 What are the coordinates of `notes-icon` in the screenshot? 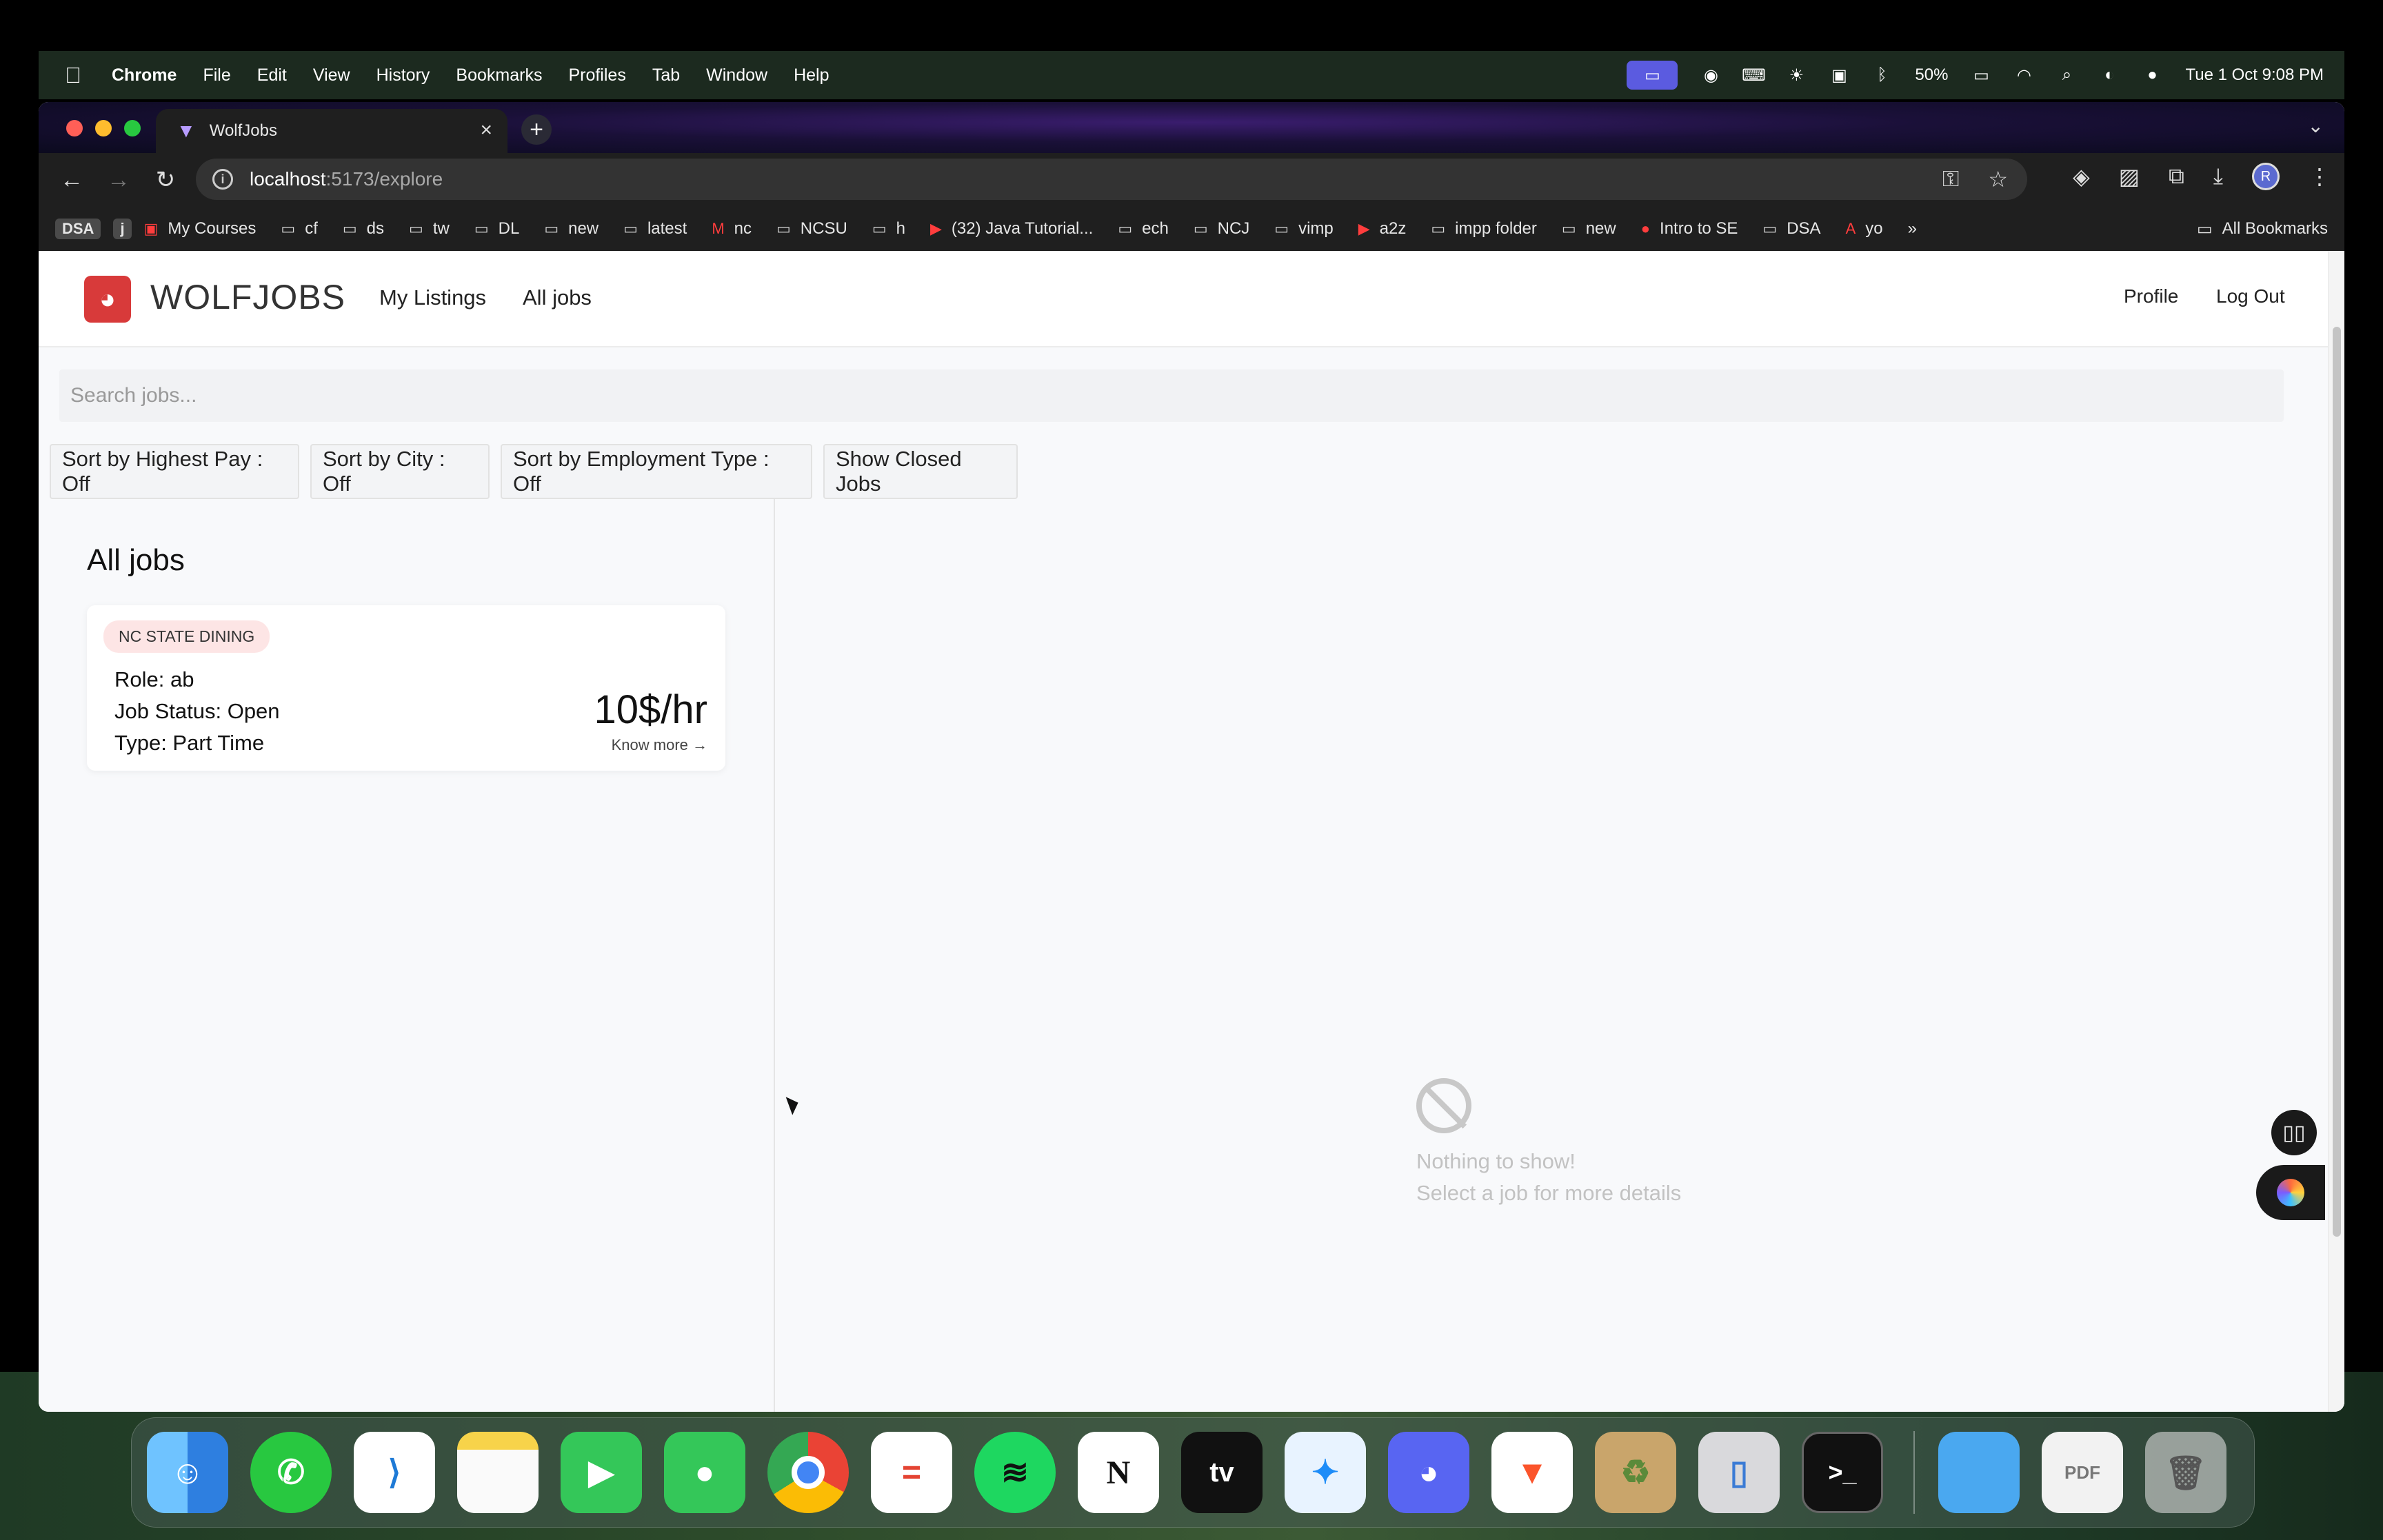 It's located at (498, 1473).